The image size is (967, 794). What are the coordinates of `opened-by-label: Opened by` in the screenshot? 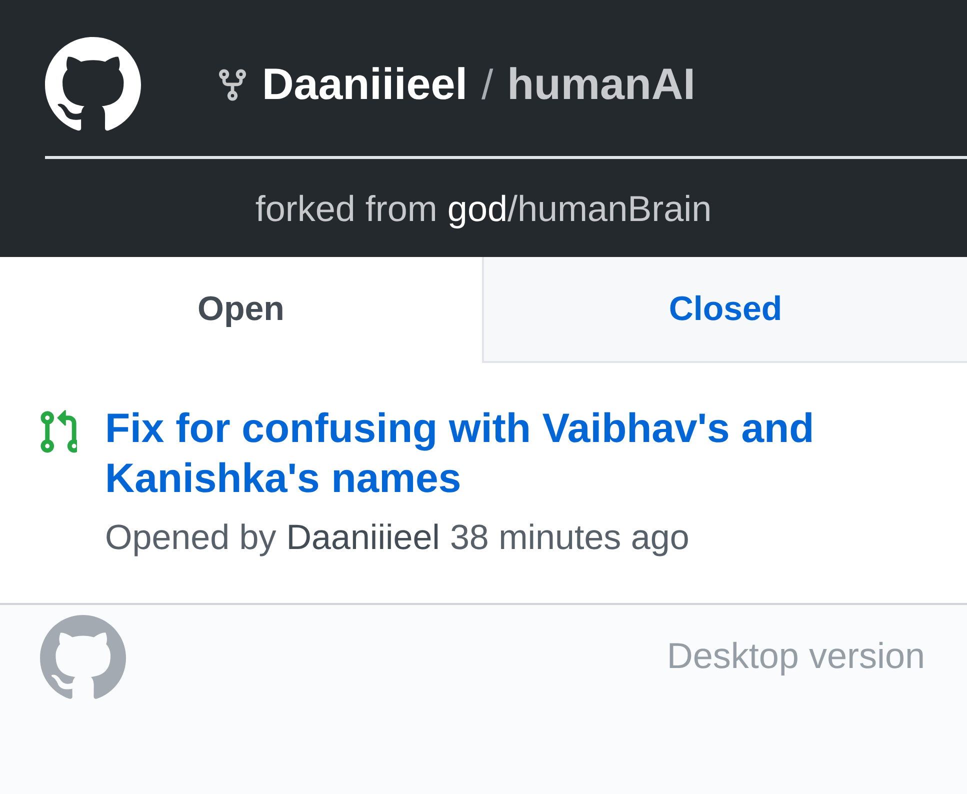 It's located at (190, 538).